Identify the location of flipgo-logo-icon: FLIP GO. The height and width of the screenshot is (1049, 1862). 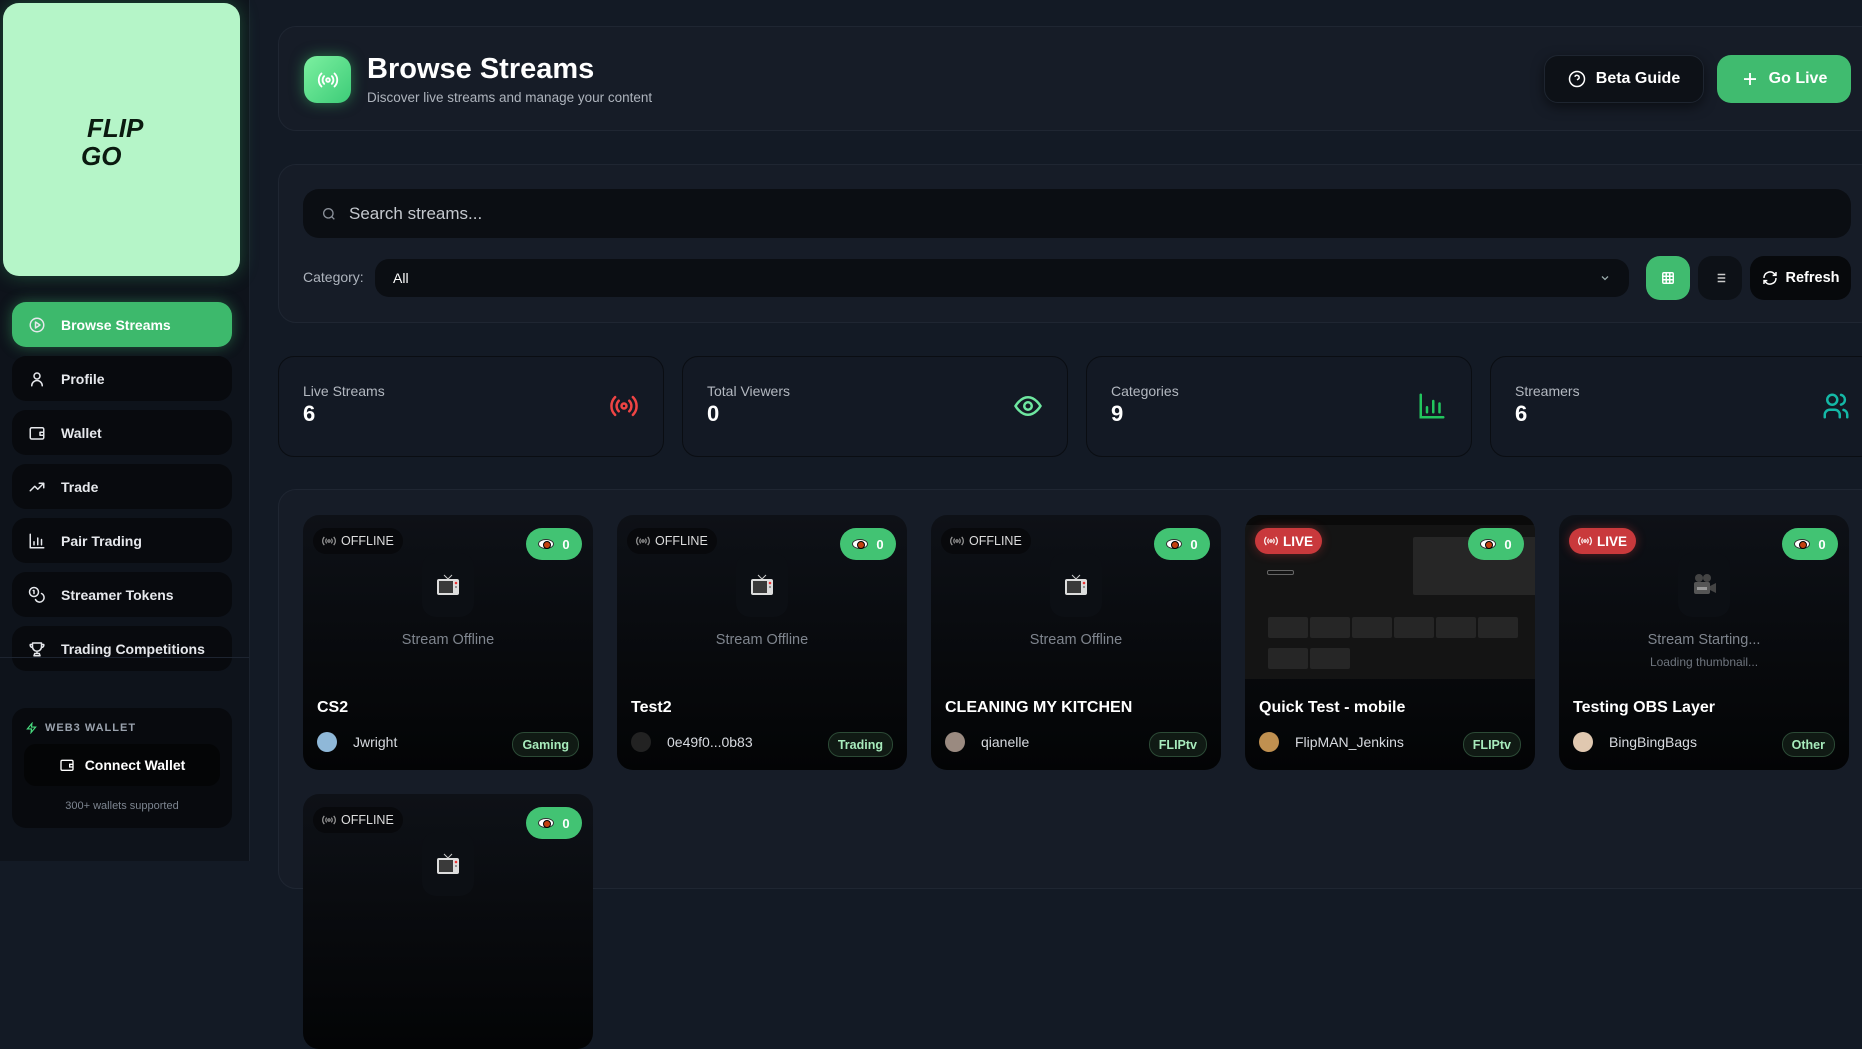
(112, 141).